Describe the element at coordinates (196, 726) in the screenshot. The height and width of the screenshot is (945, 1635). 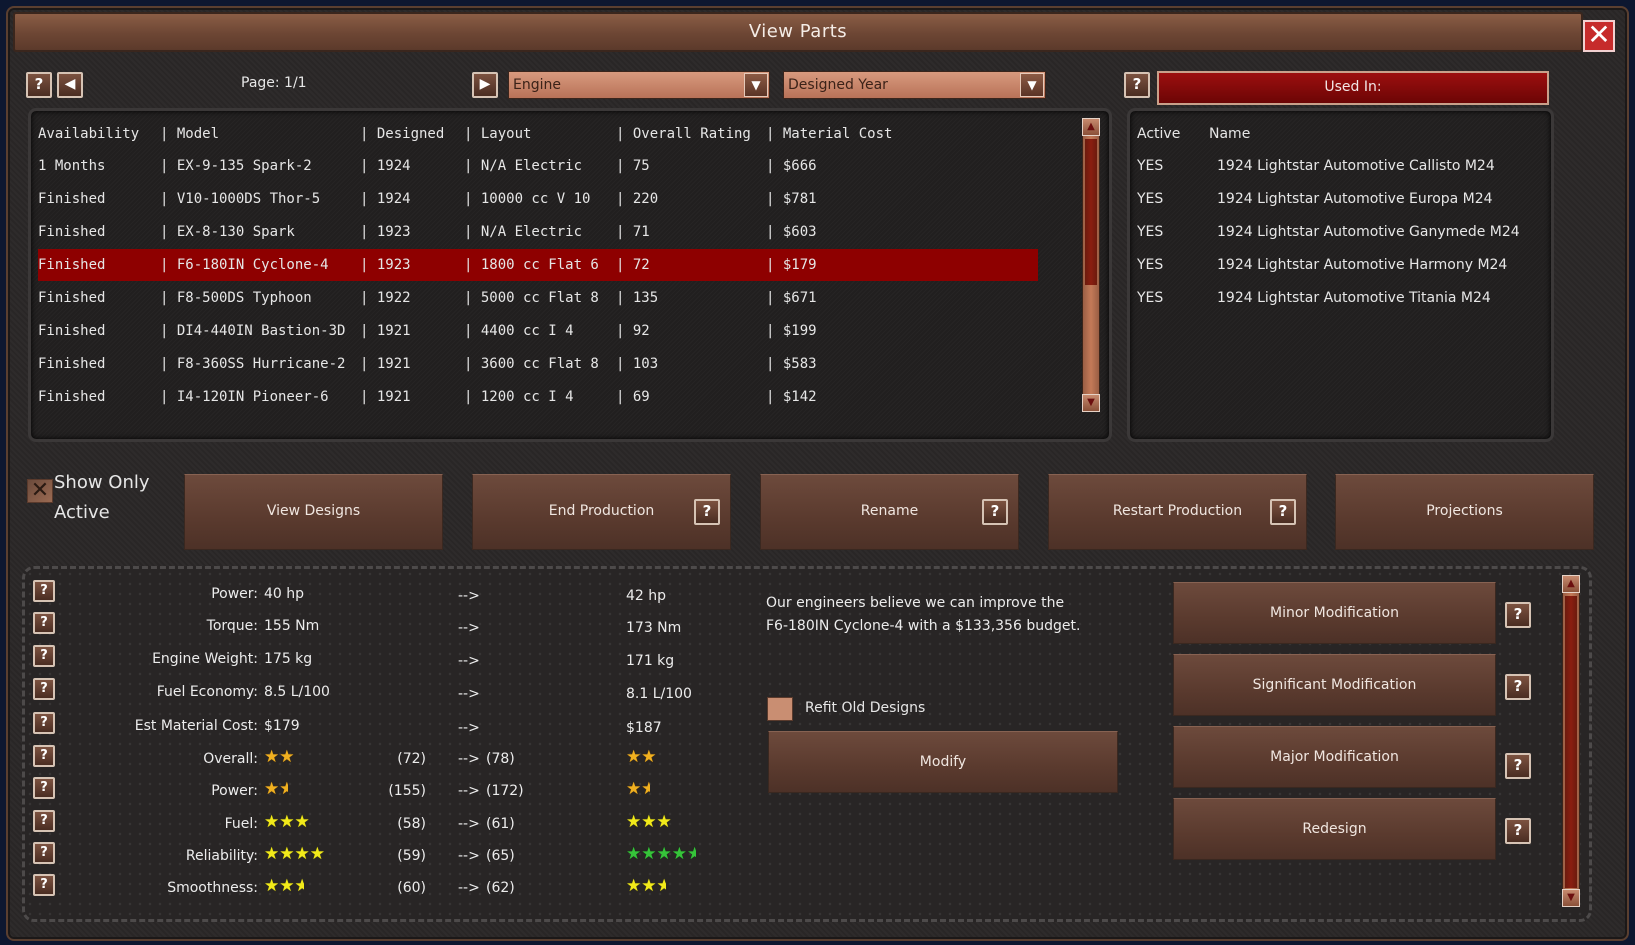
I see `stat-label: Est Material Cost:` at that location.